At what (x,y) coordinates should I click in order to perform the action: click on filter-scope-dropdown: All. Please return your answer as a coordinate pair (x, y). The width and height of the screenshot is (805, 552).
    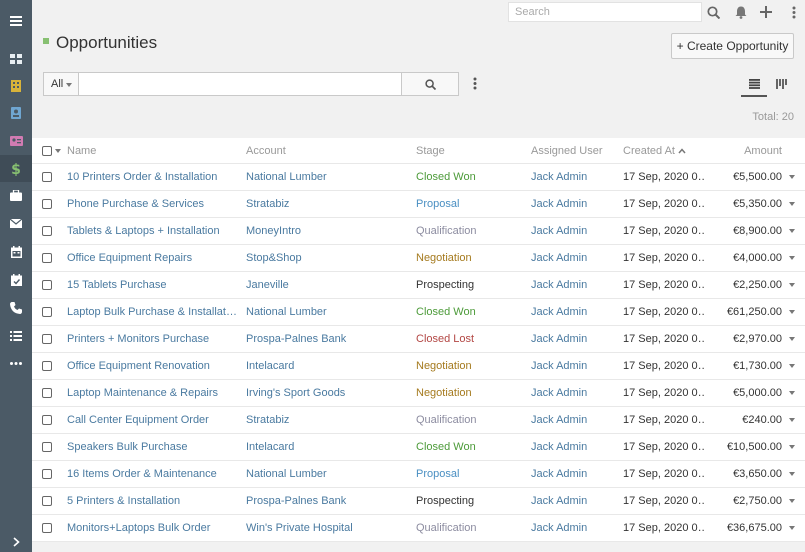
    Looking at the image, I should click on (61, 84).